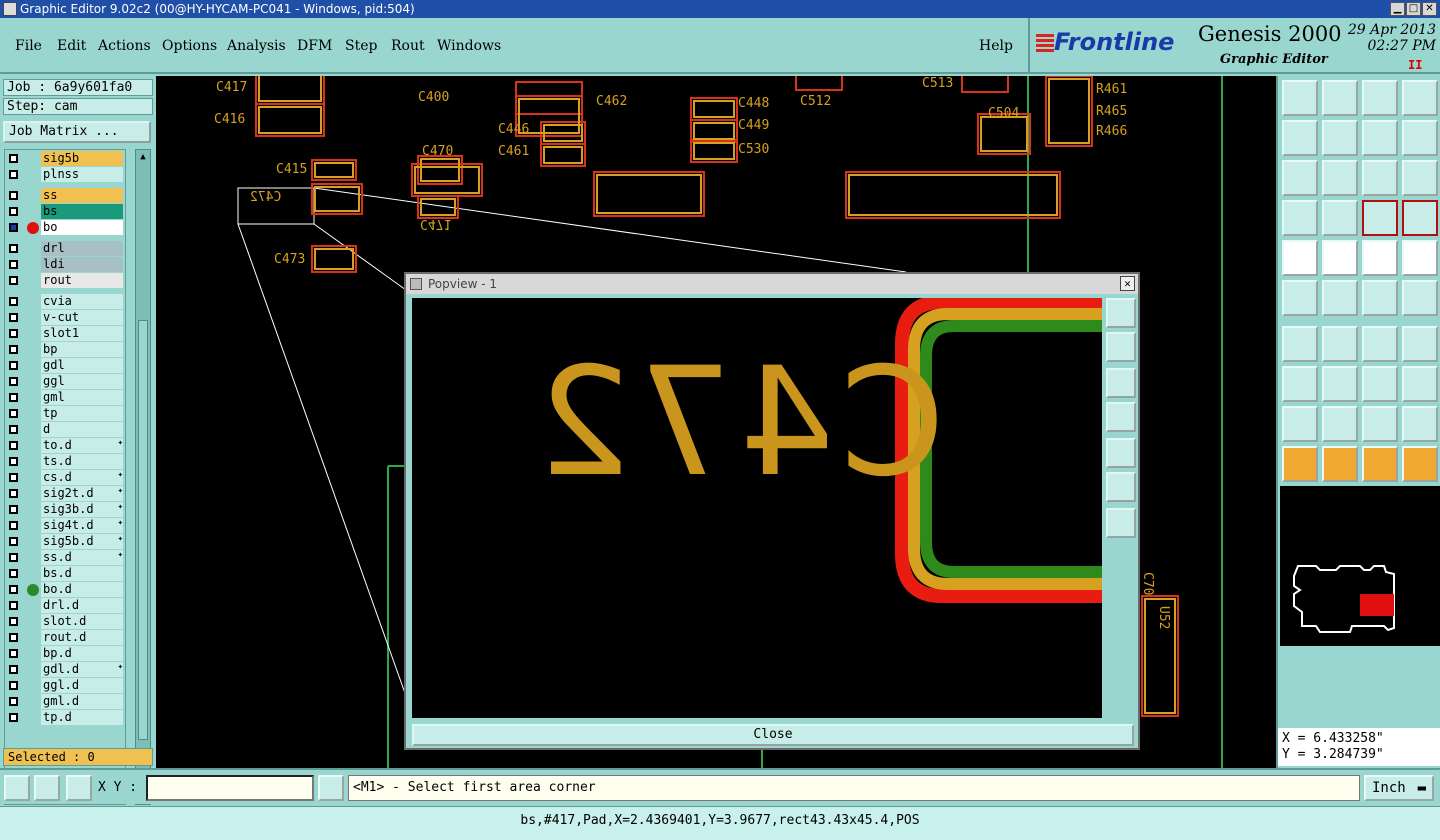 Image resolution: width=1440 pixels, height=840 pixels. What do you see at coordinates (773, 735) in the screenshot?
I see `popview-close-button: Close` at bounding box center [773, 735].